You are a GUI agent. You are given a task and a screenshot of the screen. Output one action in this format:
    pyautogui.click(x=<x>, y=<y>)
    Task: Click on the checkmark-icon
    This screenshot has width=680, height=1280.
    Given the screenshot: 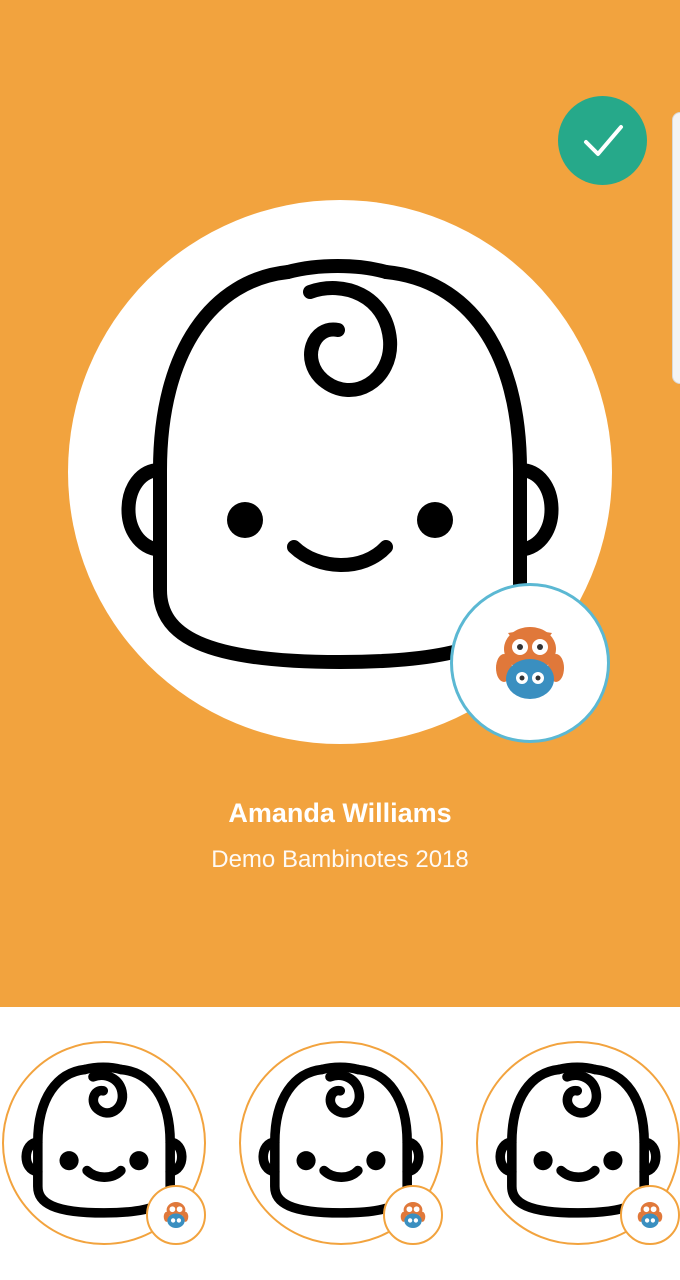 What is the action you would take?
    pyautogui.click(x=603, y=140)
    